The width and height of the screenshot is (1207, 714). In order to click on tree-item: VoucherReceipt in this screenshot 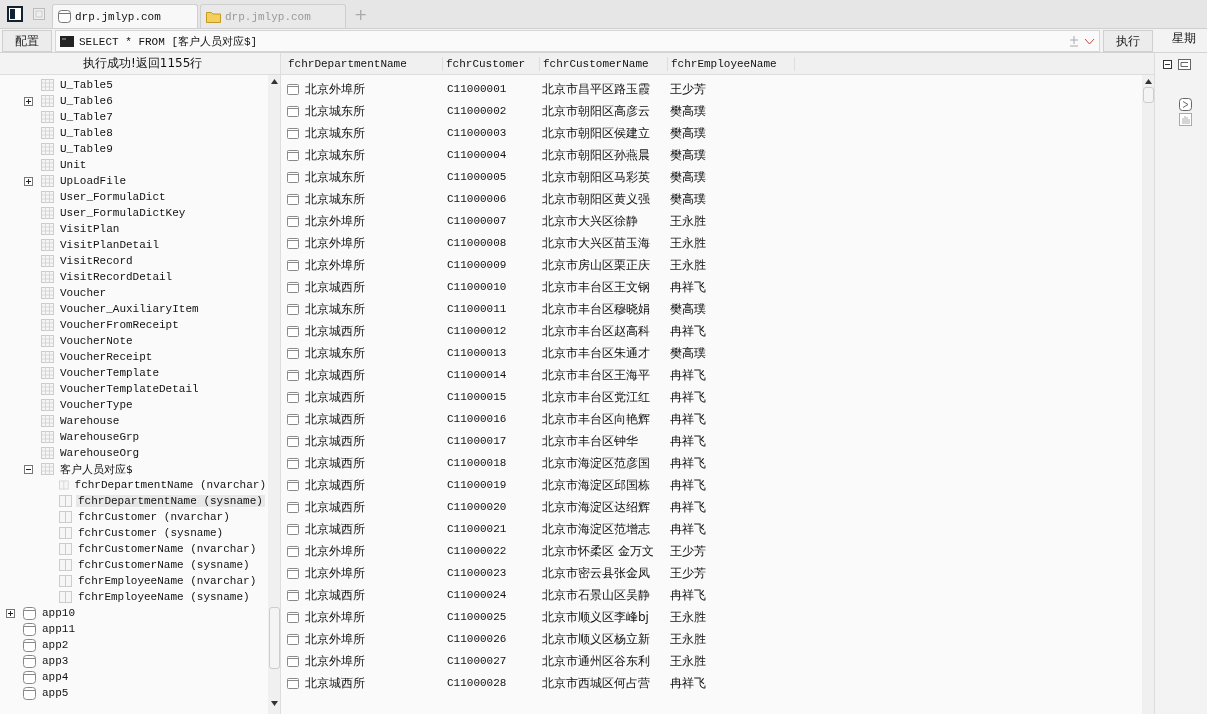, I will do `click(106, 357)`.